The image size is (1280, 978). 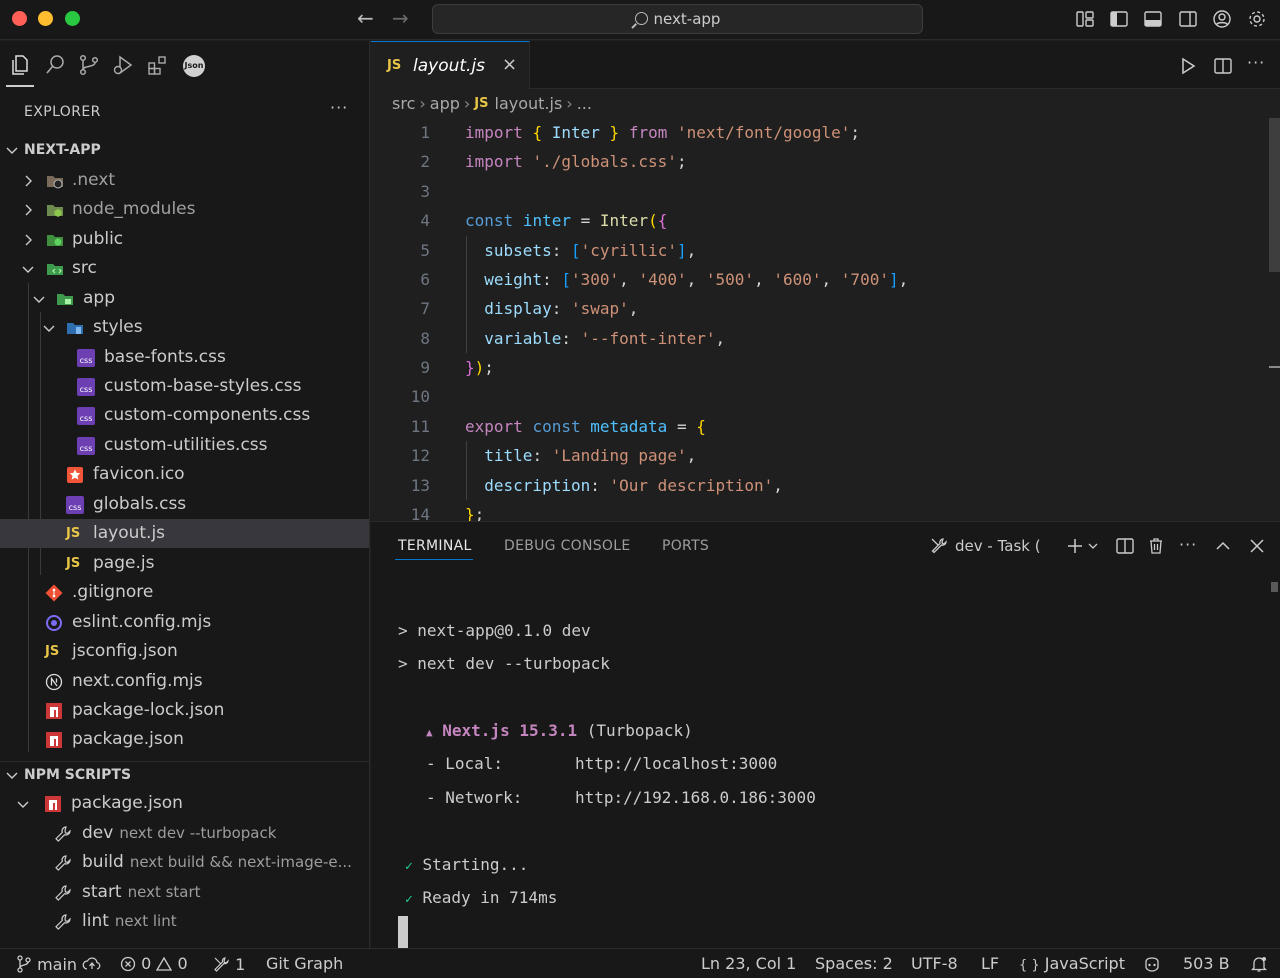 What do you see at coordinates (1125, 546) in the screenshot?
I see `split-terminal-icon` at bounding box center [1125, 546].